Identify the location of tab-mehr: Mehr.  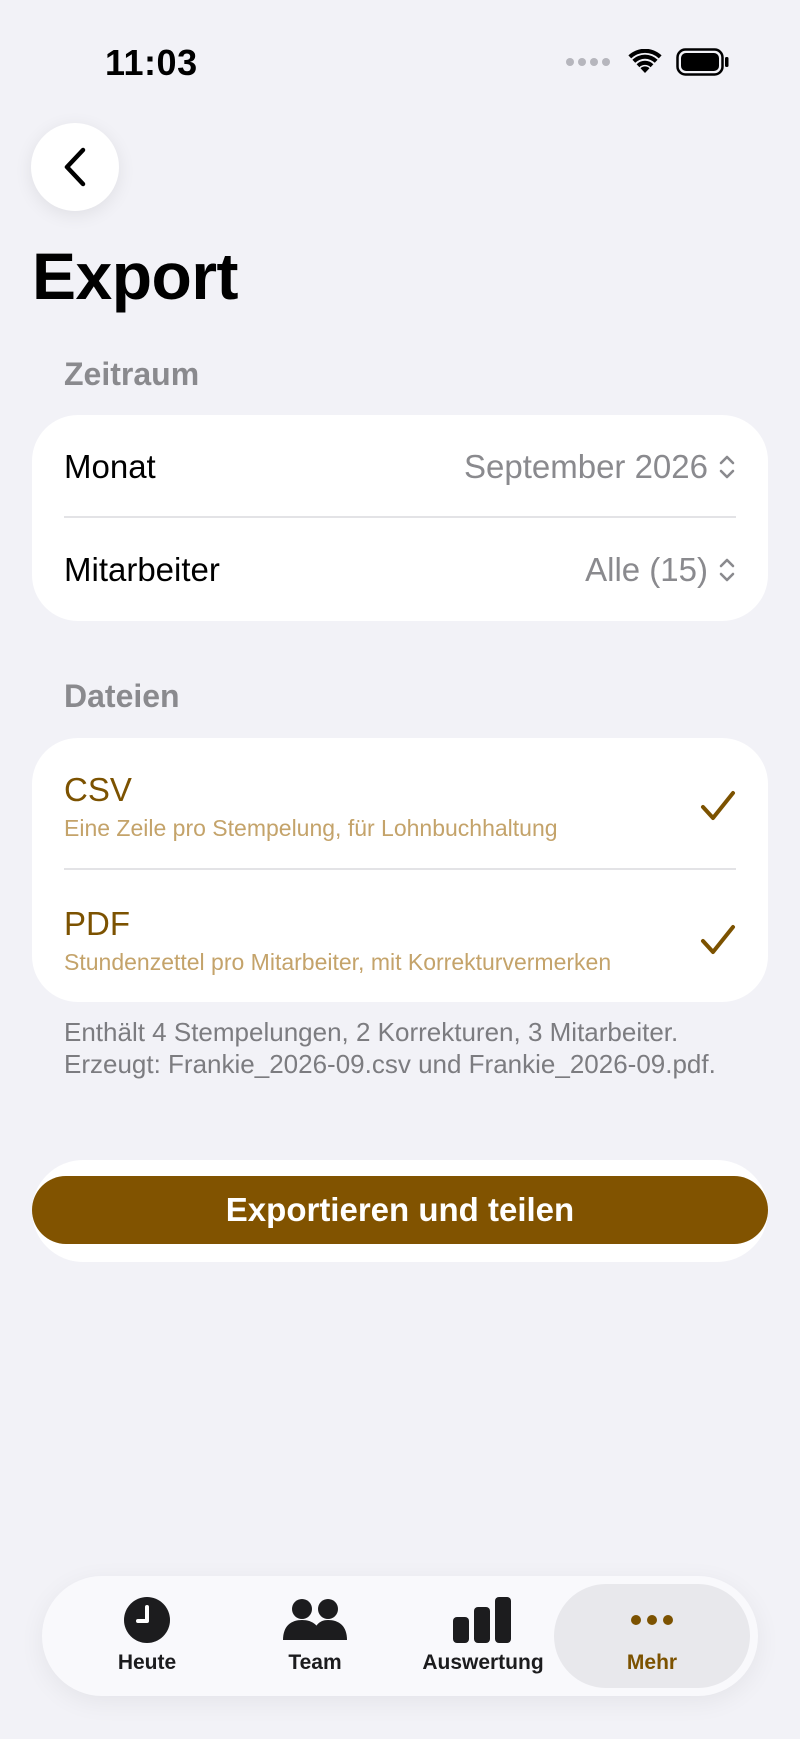
(652, 1636).